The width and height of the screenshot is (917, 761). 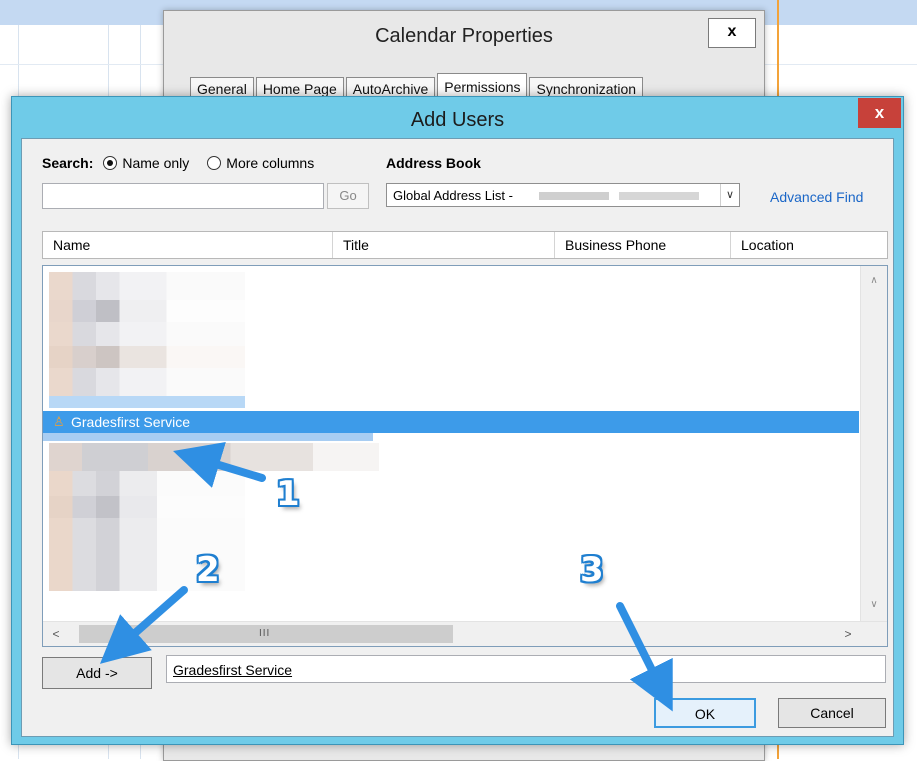 What do you see at coordinates (879, 113) in the screenshot?
I see `dialog-close-button: x` at bounding box center [879, 113].